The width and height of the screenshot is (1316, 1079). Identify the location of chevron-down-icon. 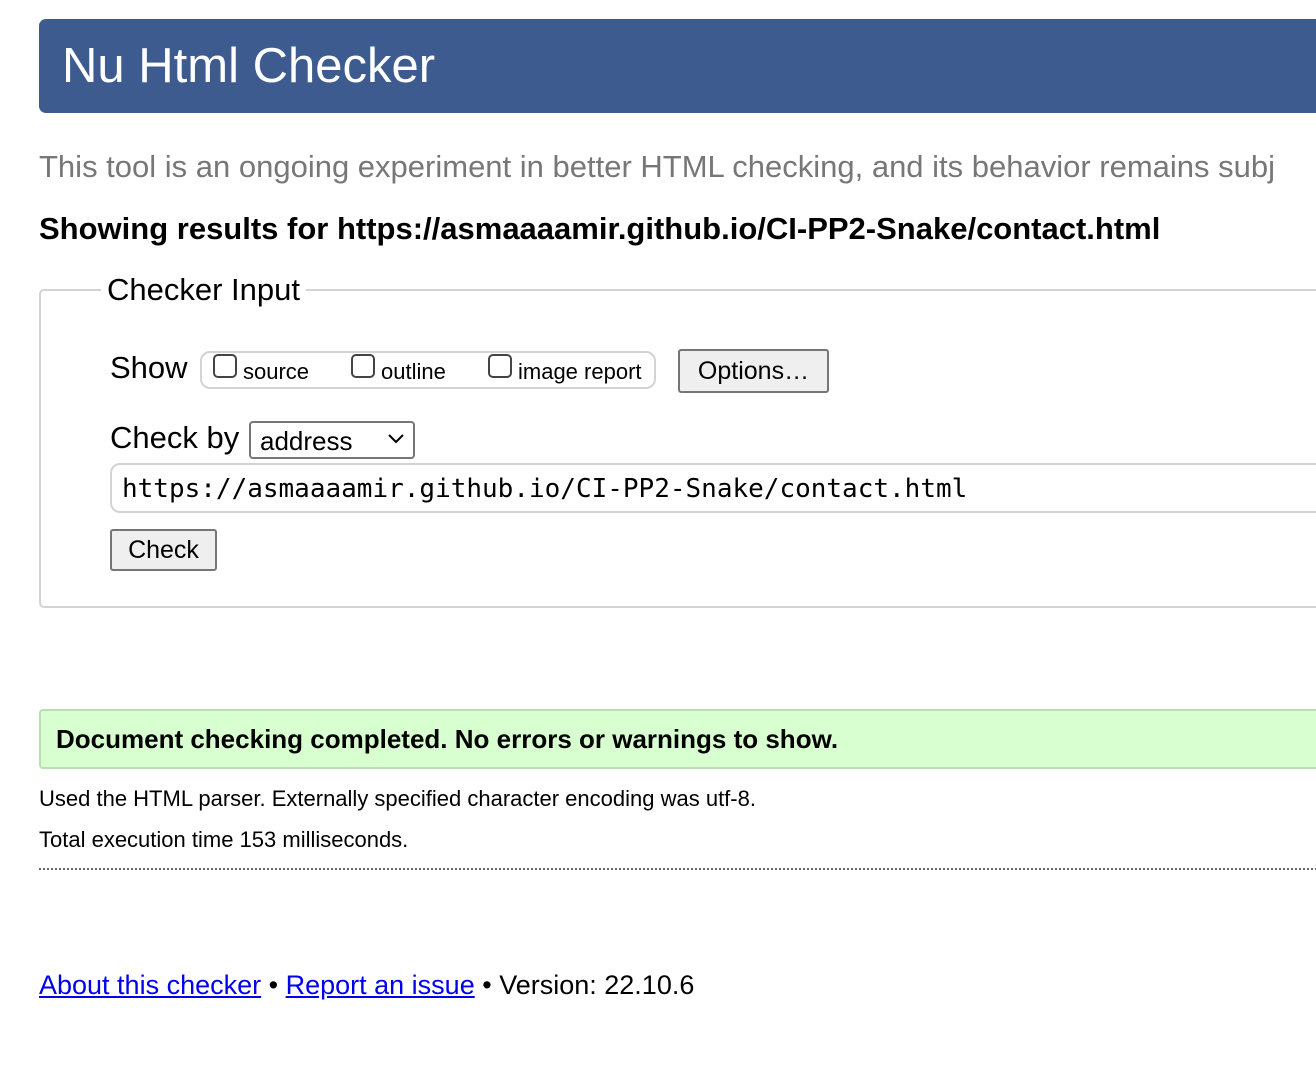
(396, 439).